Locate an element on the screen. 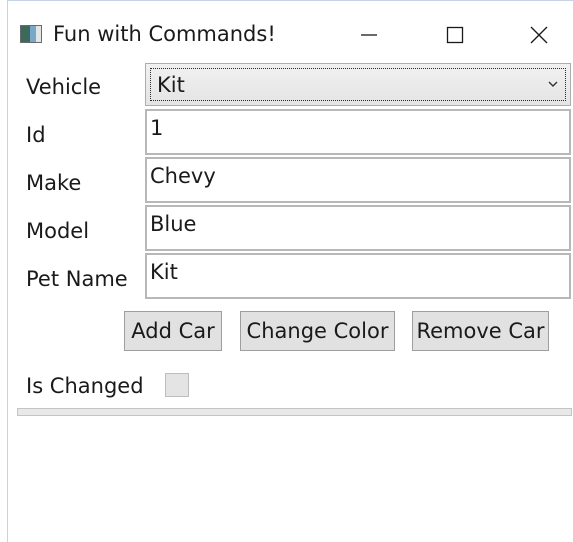 The width and height of the screenshot is (573, 542). pet-name-label: Pet Name is located at coordinates (77, 279).